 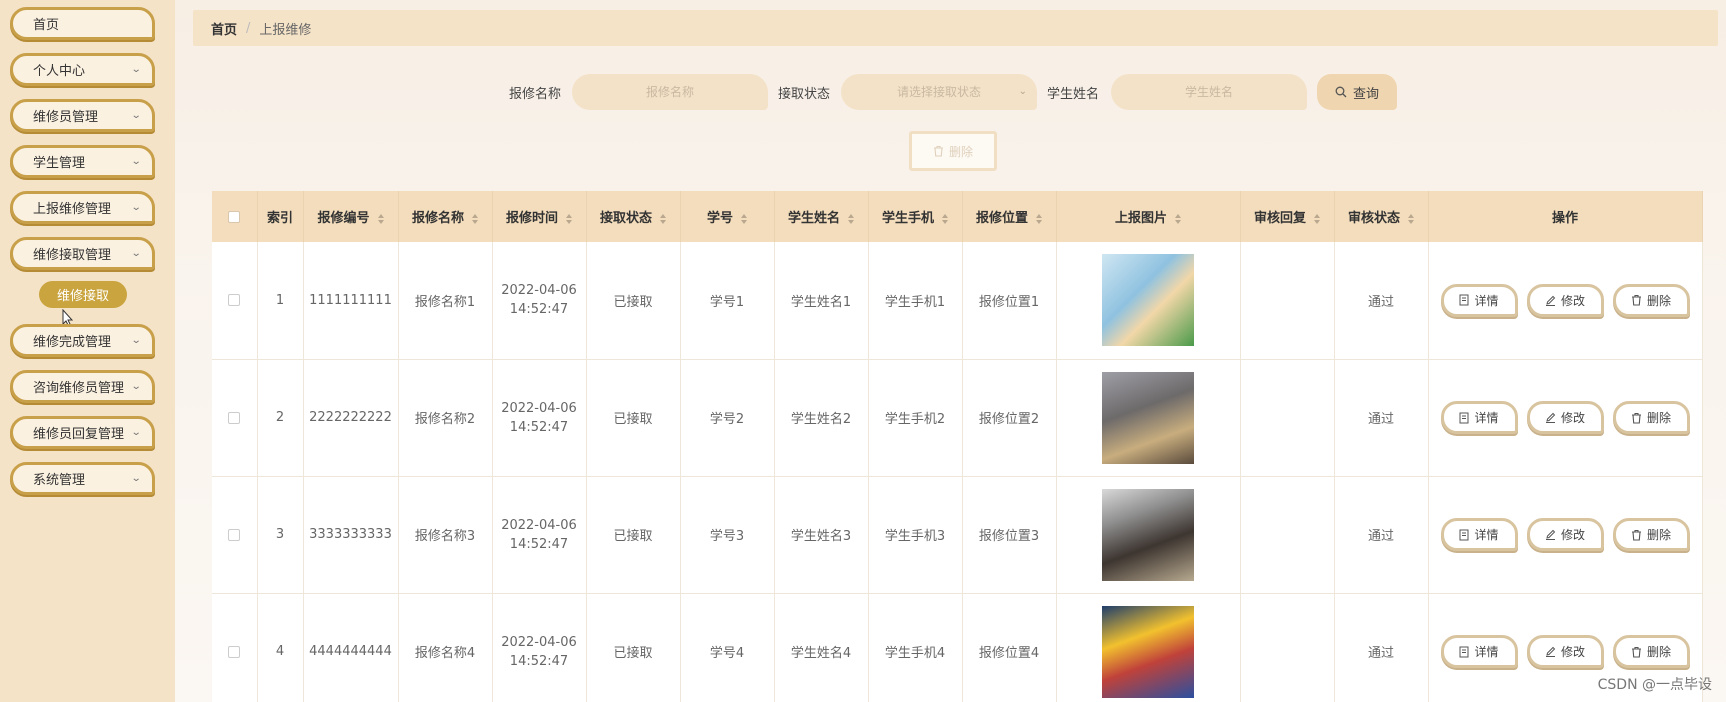 What do you see at coordinates (82, 161) in the screenshot?
I see `menu-item-student-mgmt: 学生管理 ⌄` at bounding box center [82, 161].